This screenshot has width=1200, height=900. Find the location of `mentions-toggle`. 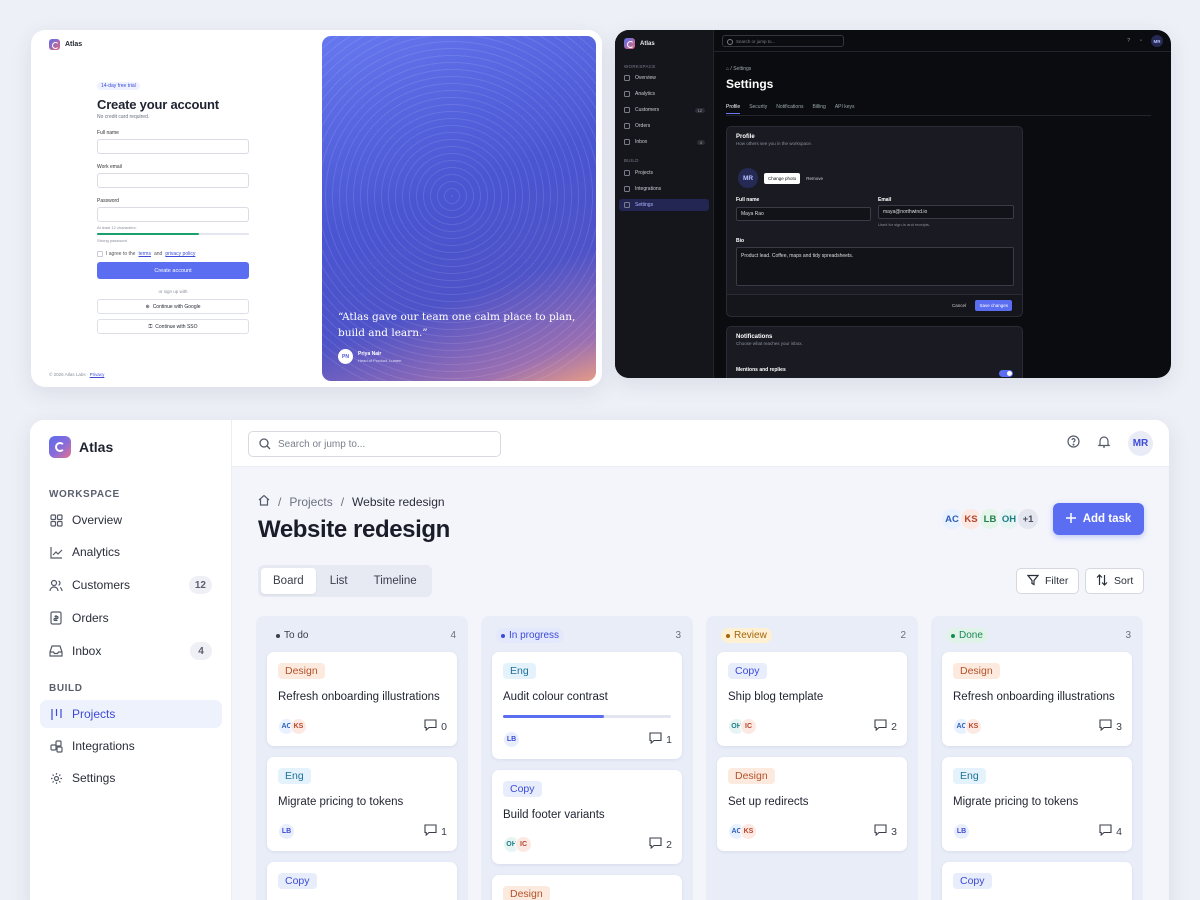

mentions-toggle is located at coordinates (1006, 373).